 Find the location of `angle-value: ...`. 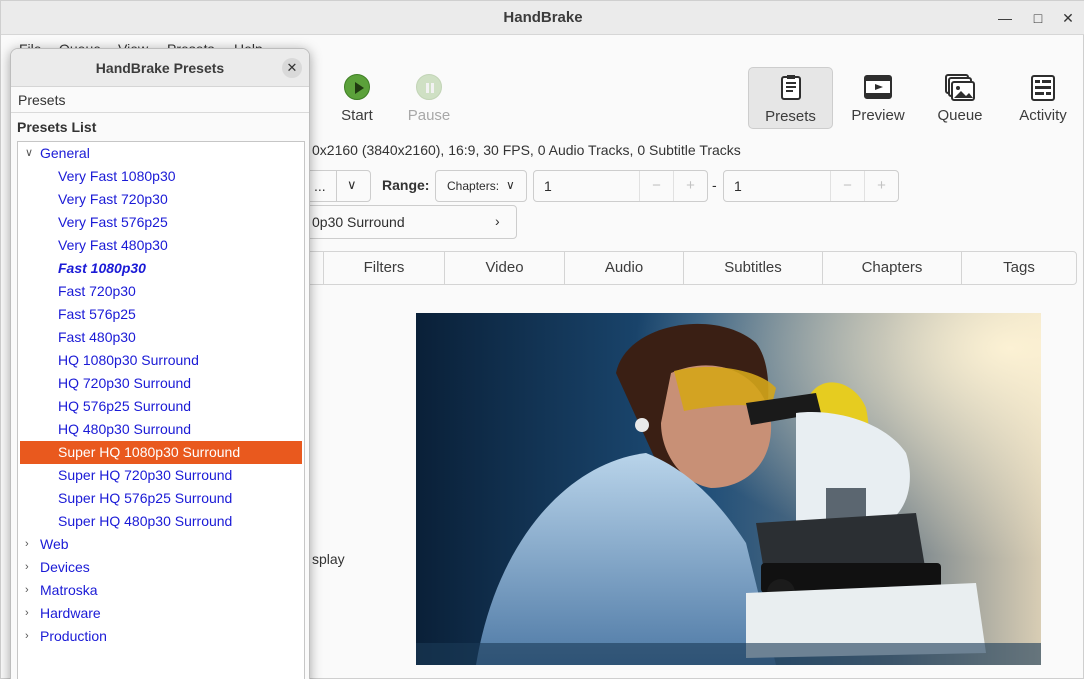

angle-value: ... is located at coordinates (320, 186).